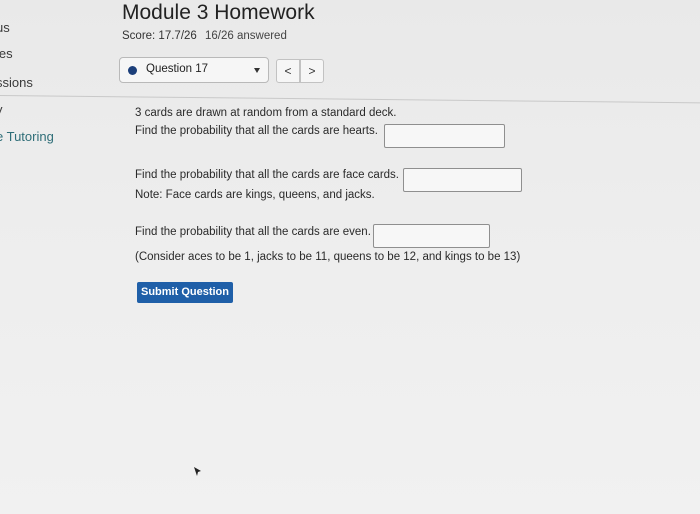 The image size is (700, 514). I want to click on answer-input-face-cards, so click(462, 180).